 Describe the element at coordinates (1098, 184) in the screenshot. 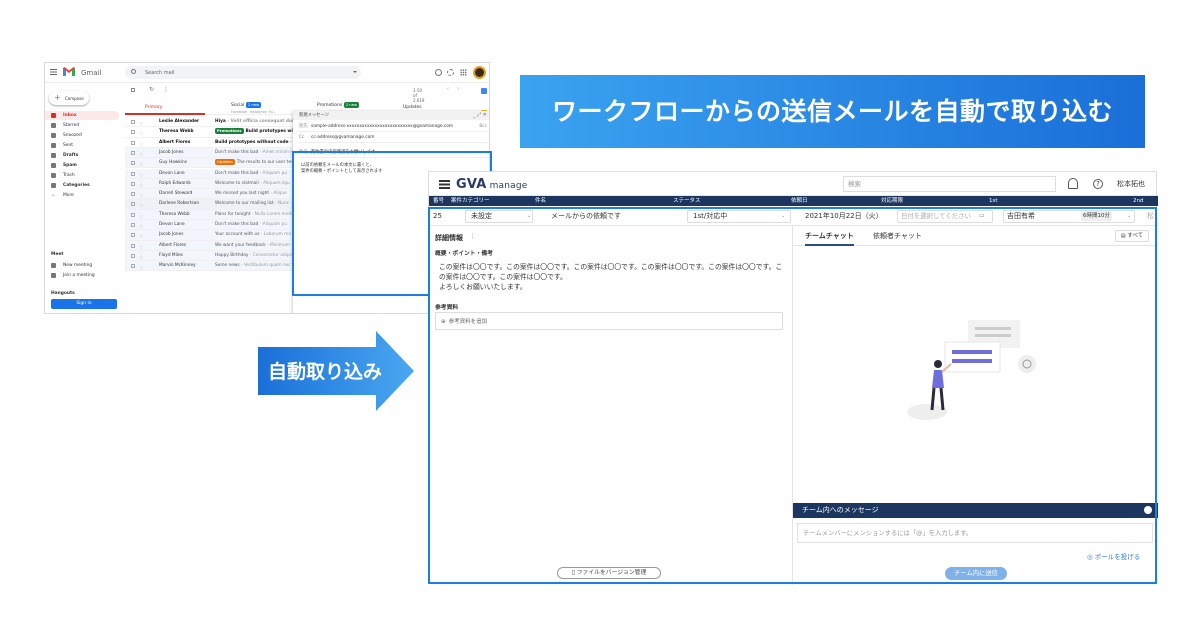

I see `help-icon: ?` at that location.